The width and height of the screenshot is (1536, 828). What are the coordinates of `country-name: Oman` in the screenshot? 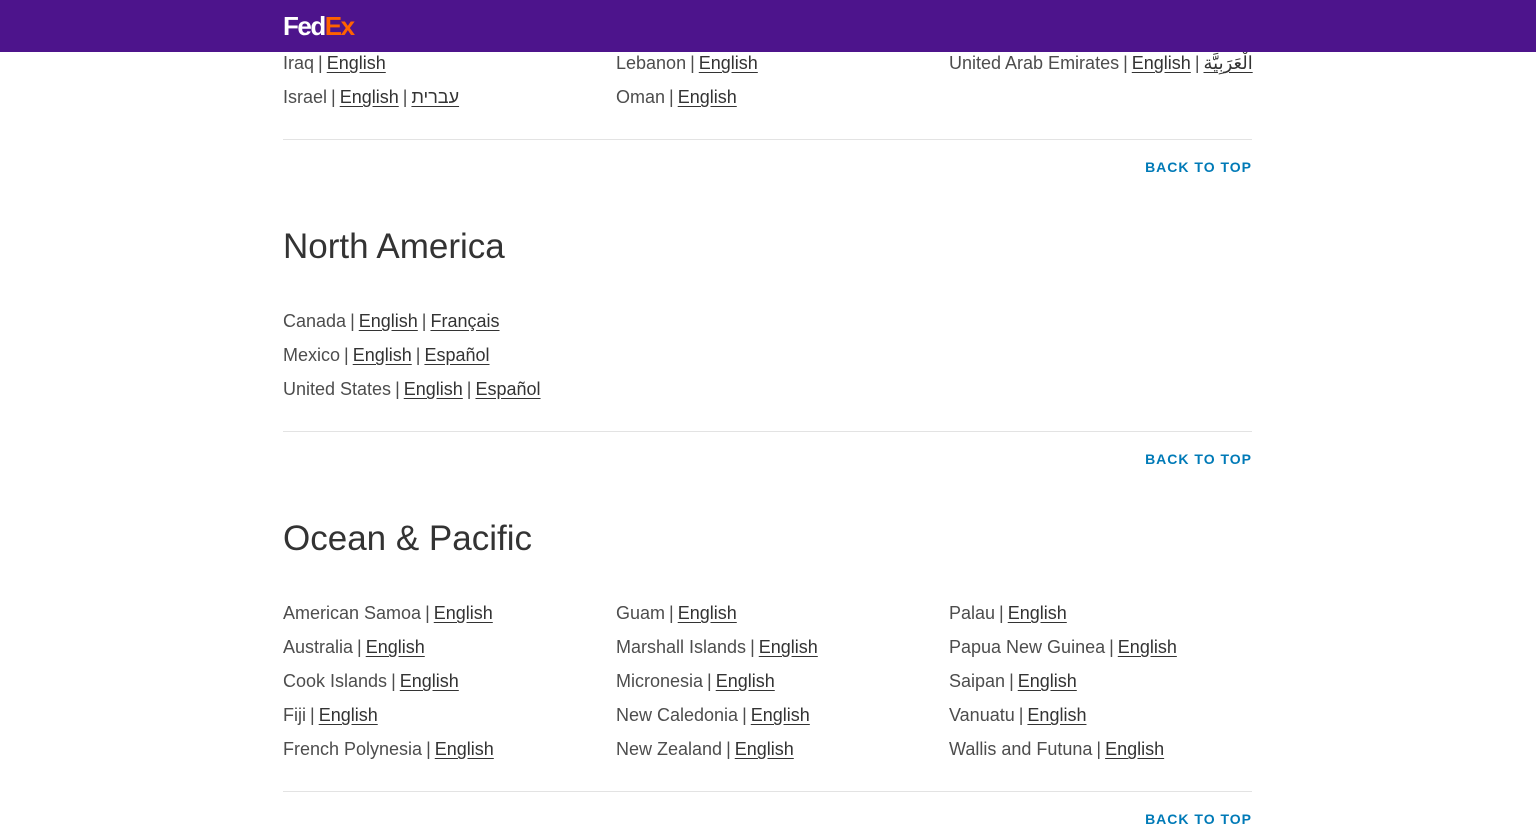 It's located at (641, 97).